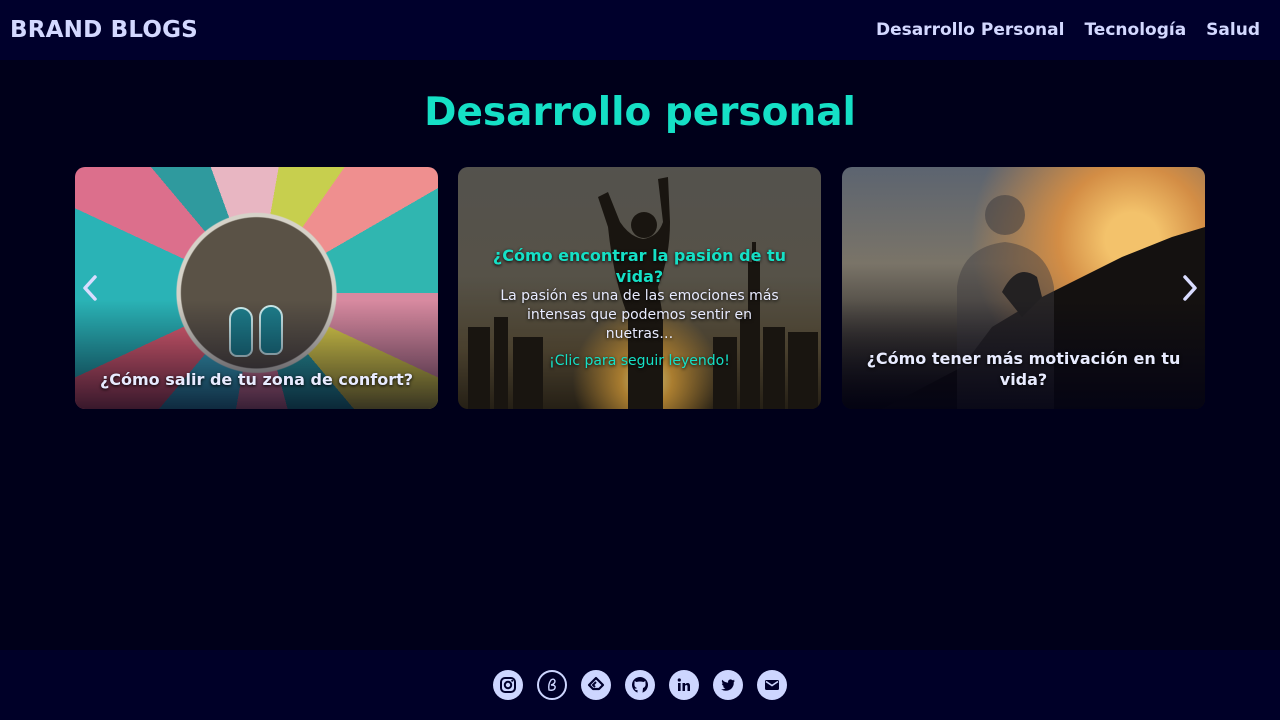  Describe the element at coordinates (1023, 369) in the screenshot. I see `post-card-title: ¿Cómo tener más motivación en tu vida?` at that location.